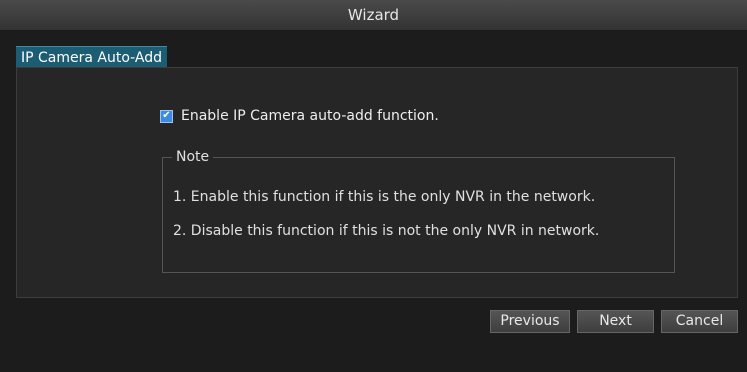  Describe the element at coordinates (193, 157) in the screenshot. I see `note-title: Note` at that location.